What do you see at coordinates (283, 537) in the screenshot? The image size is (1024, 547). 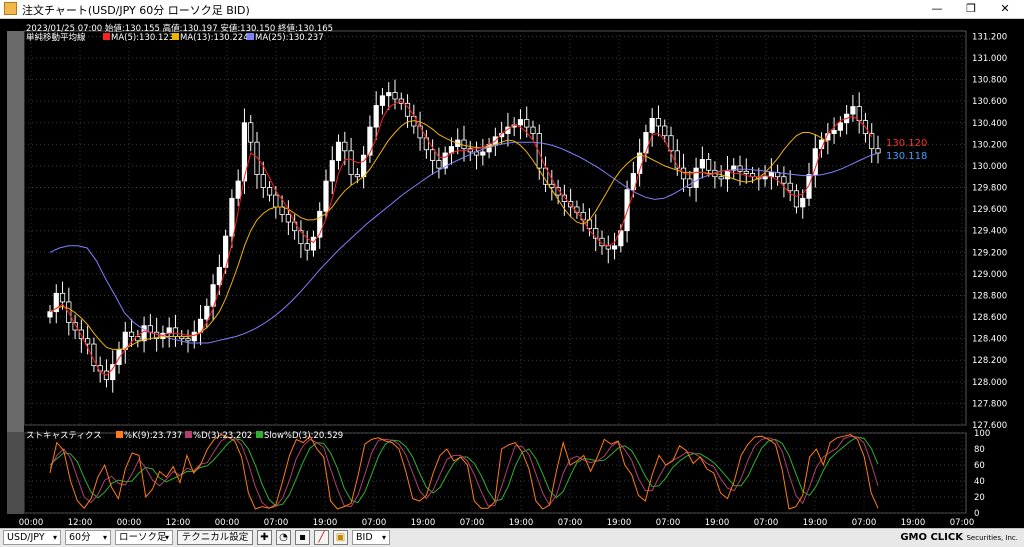 I see `clock-icon: ◔` at bounding box center [283, 537].